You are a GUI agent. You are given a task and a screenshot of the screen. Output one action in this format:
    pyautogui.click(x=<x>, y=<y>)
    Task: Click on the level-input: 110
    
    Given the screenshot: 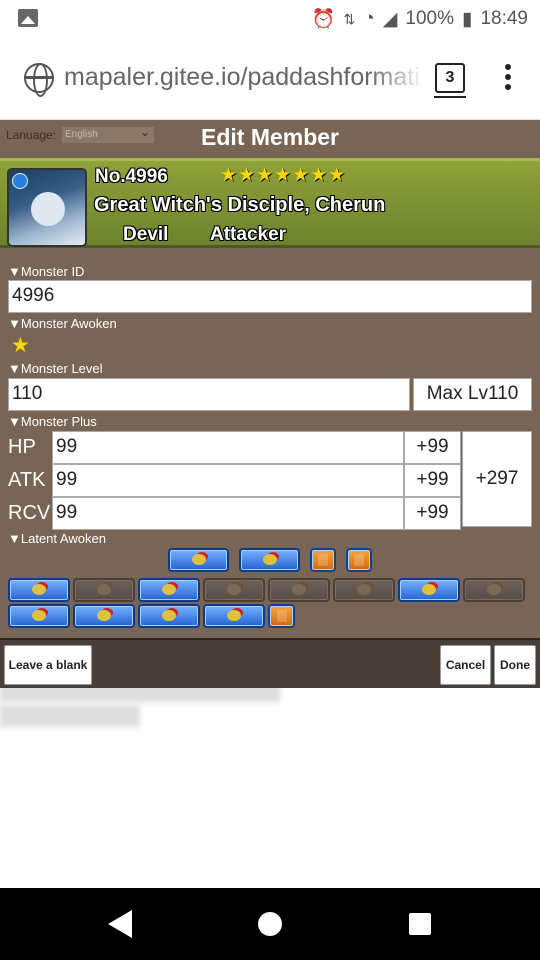 What is the action you would take?
    pyautogui.click(x=209, y=394)
    